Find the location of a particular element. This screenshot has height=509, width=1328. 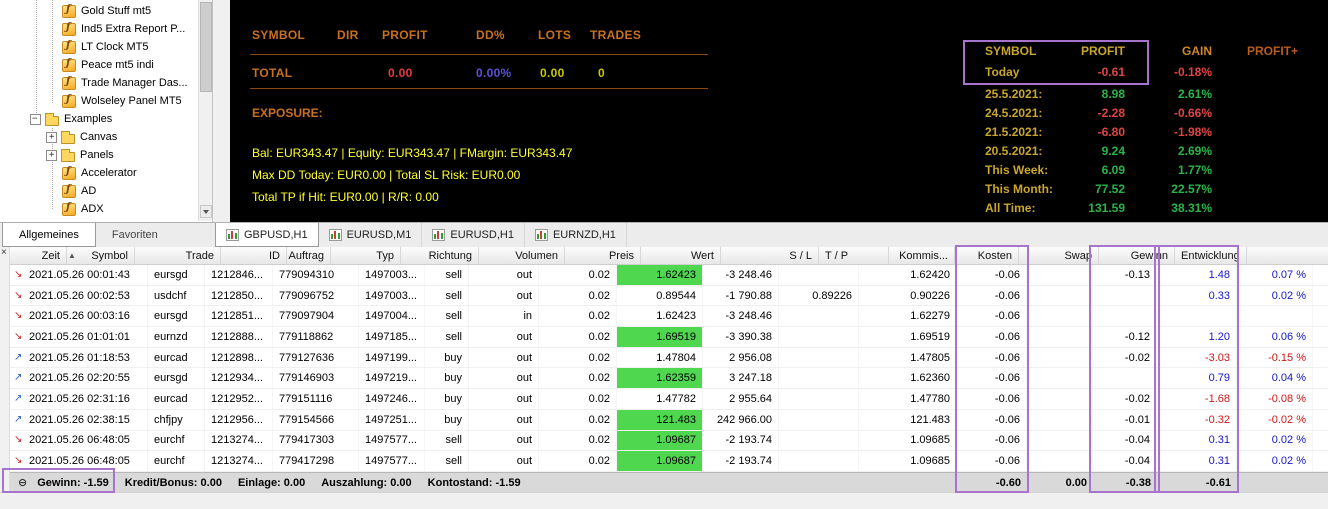

chart-tab: EURNZD,H1 is located at coordinates (576, 235).